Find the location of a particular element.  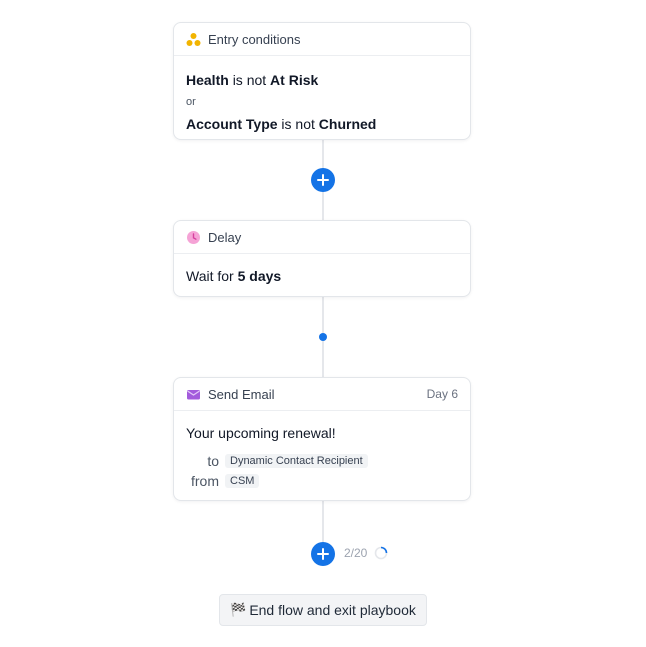

condition-value: At Risk is located at coordinates (294, 80).